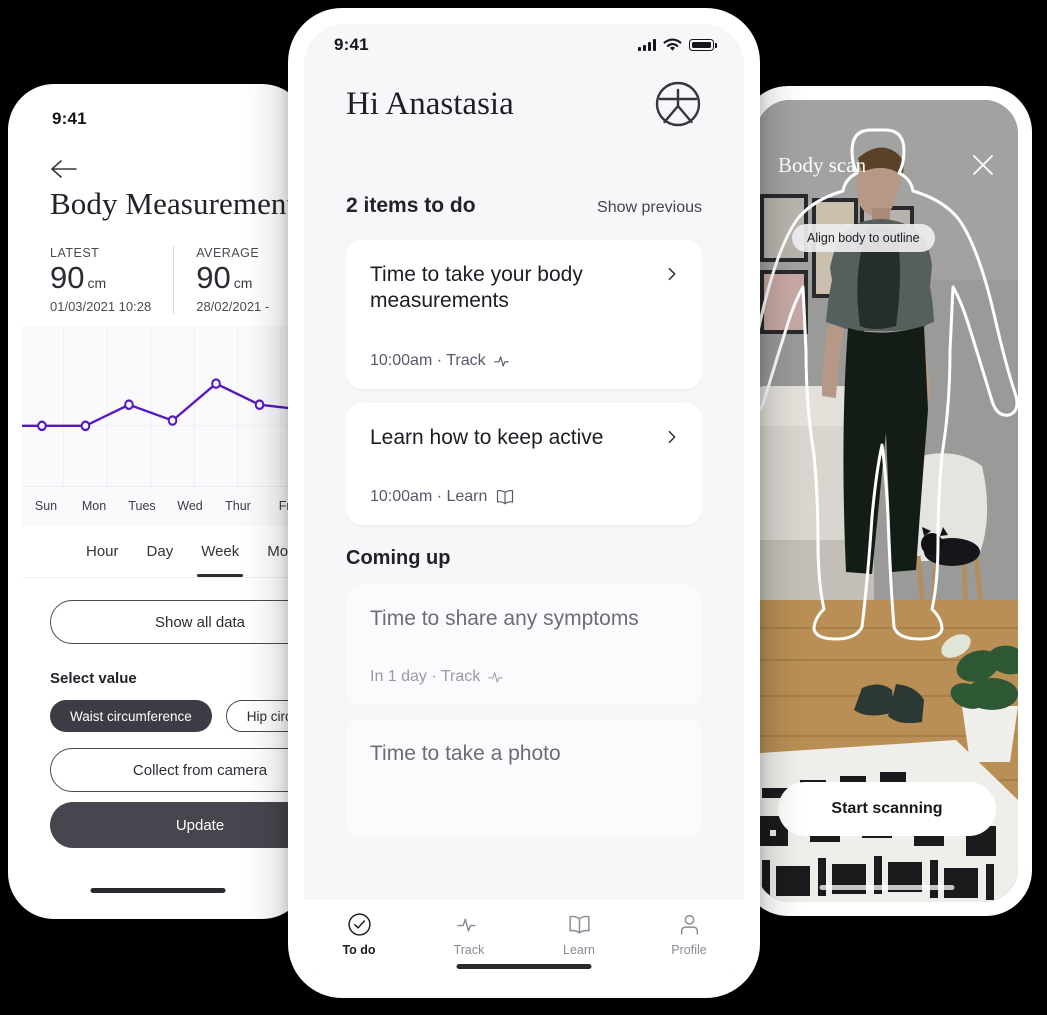 The height and width of the screenshot is (1015, 1047). I want to click on stat-date: 01/03/2021 10:28, so click(101, 306).